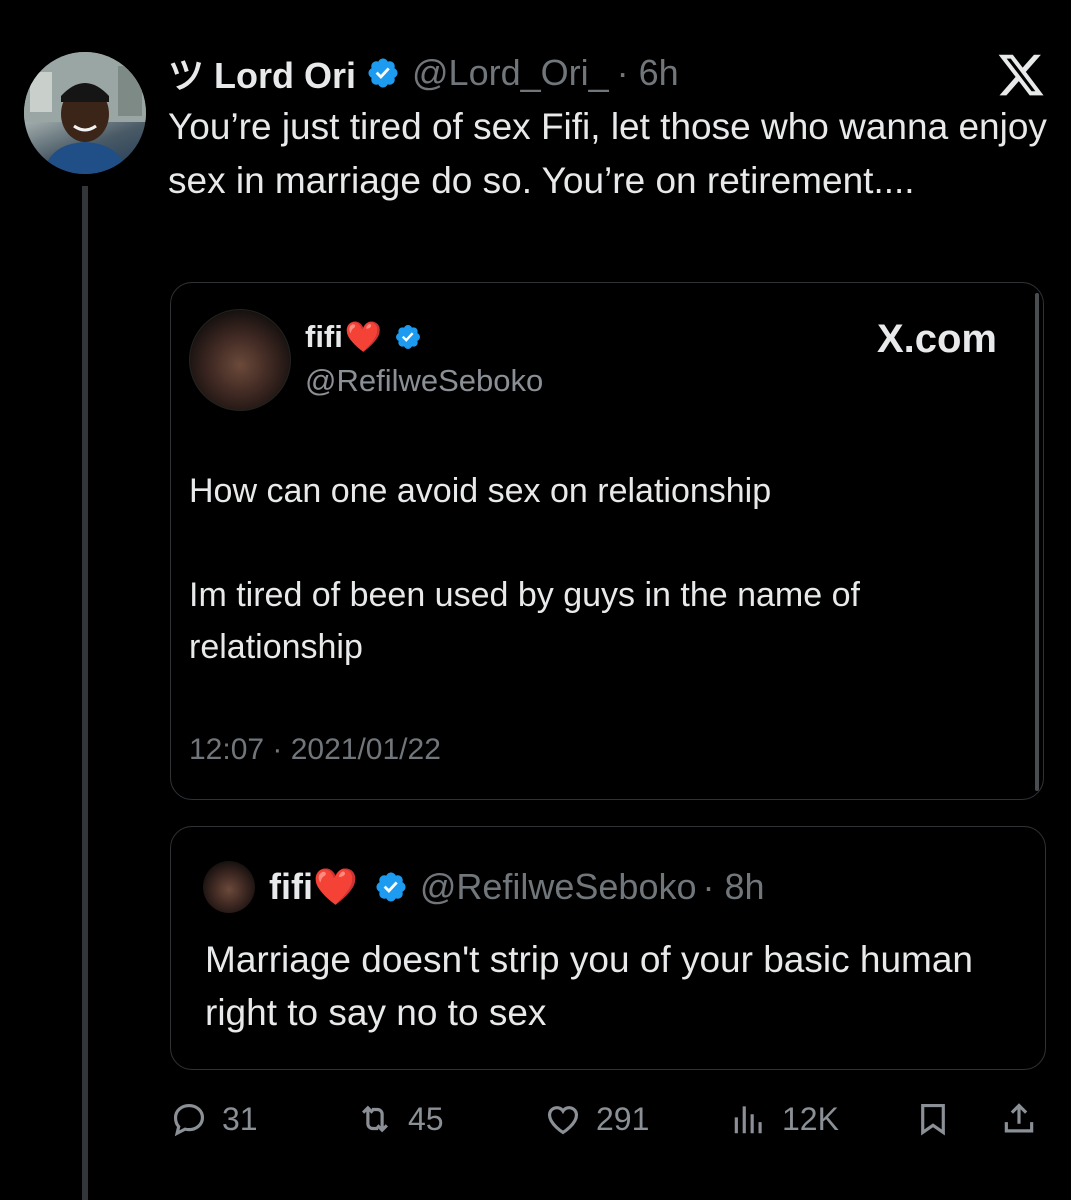 The width and height of the screenshot is (1071, 1200). What do you see at coordinates (262, 73) in the screenshot?
I see `author-name: ツ Lord Ori` at bounding box center [262, 73].